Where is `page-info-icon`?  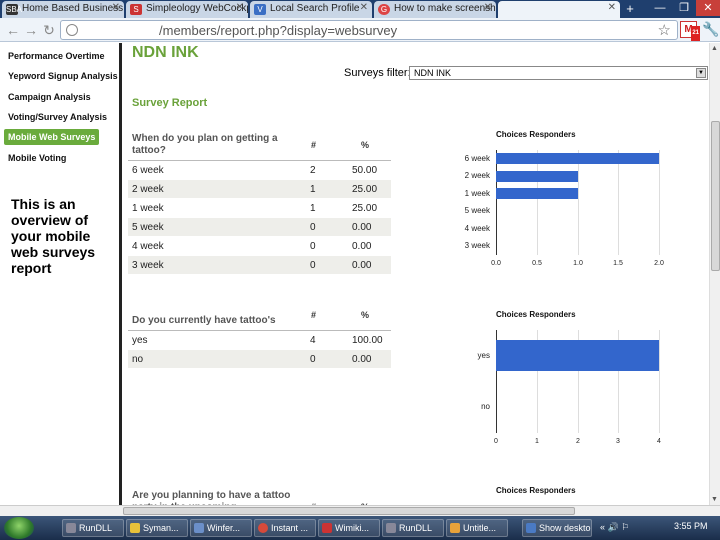
page-info-icon is located at coordinates (72, 30).